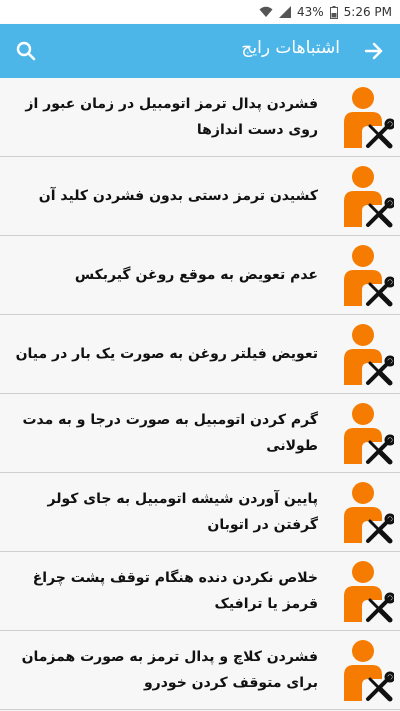  I want to click on list-item: عدم تعویض به موقع روغن گیربکس, so click(200, 275).